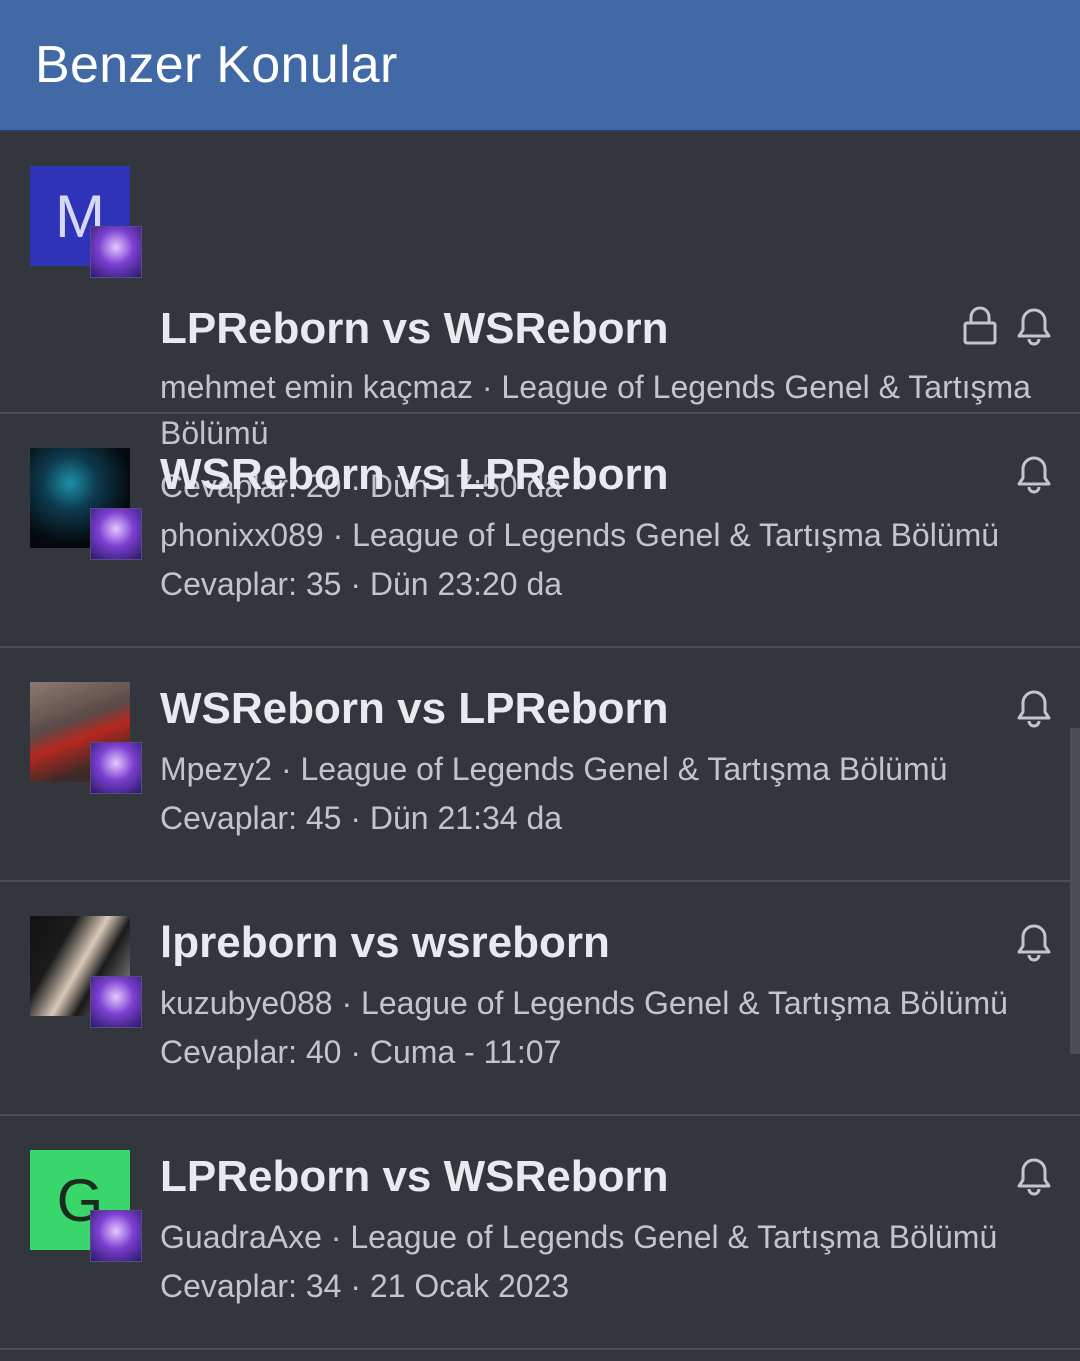  Describe the element at coordinates (316, 387) in the screenshot. I see `thread-author: mehmet emin kaçmaz` at that location.